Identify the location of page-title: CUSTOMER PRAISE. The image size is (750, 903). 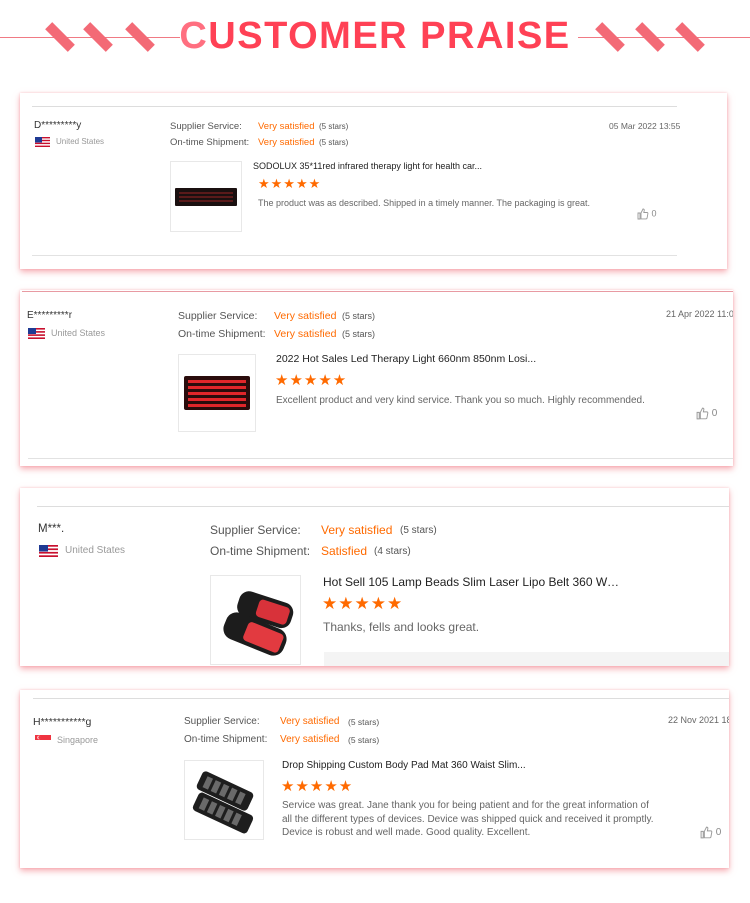
(375, 36).